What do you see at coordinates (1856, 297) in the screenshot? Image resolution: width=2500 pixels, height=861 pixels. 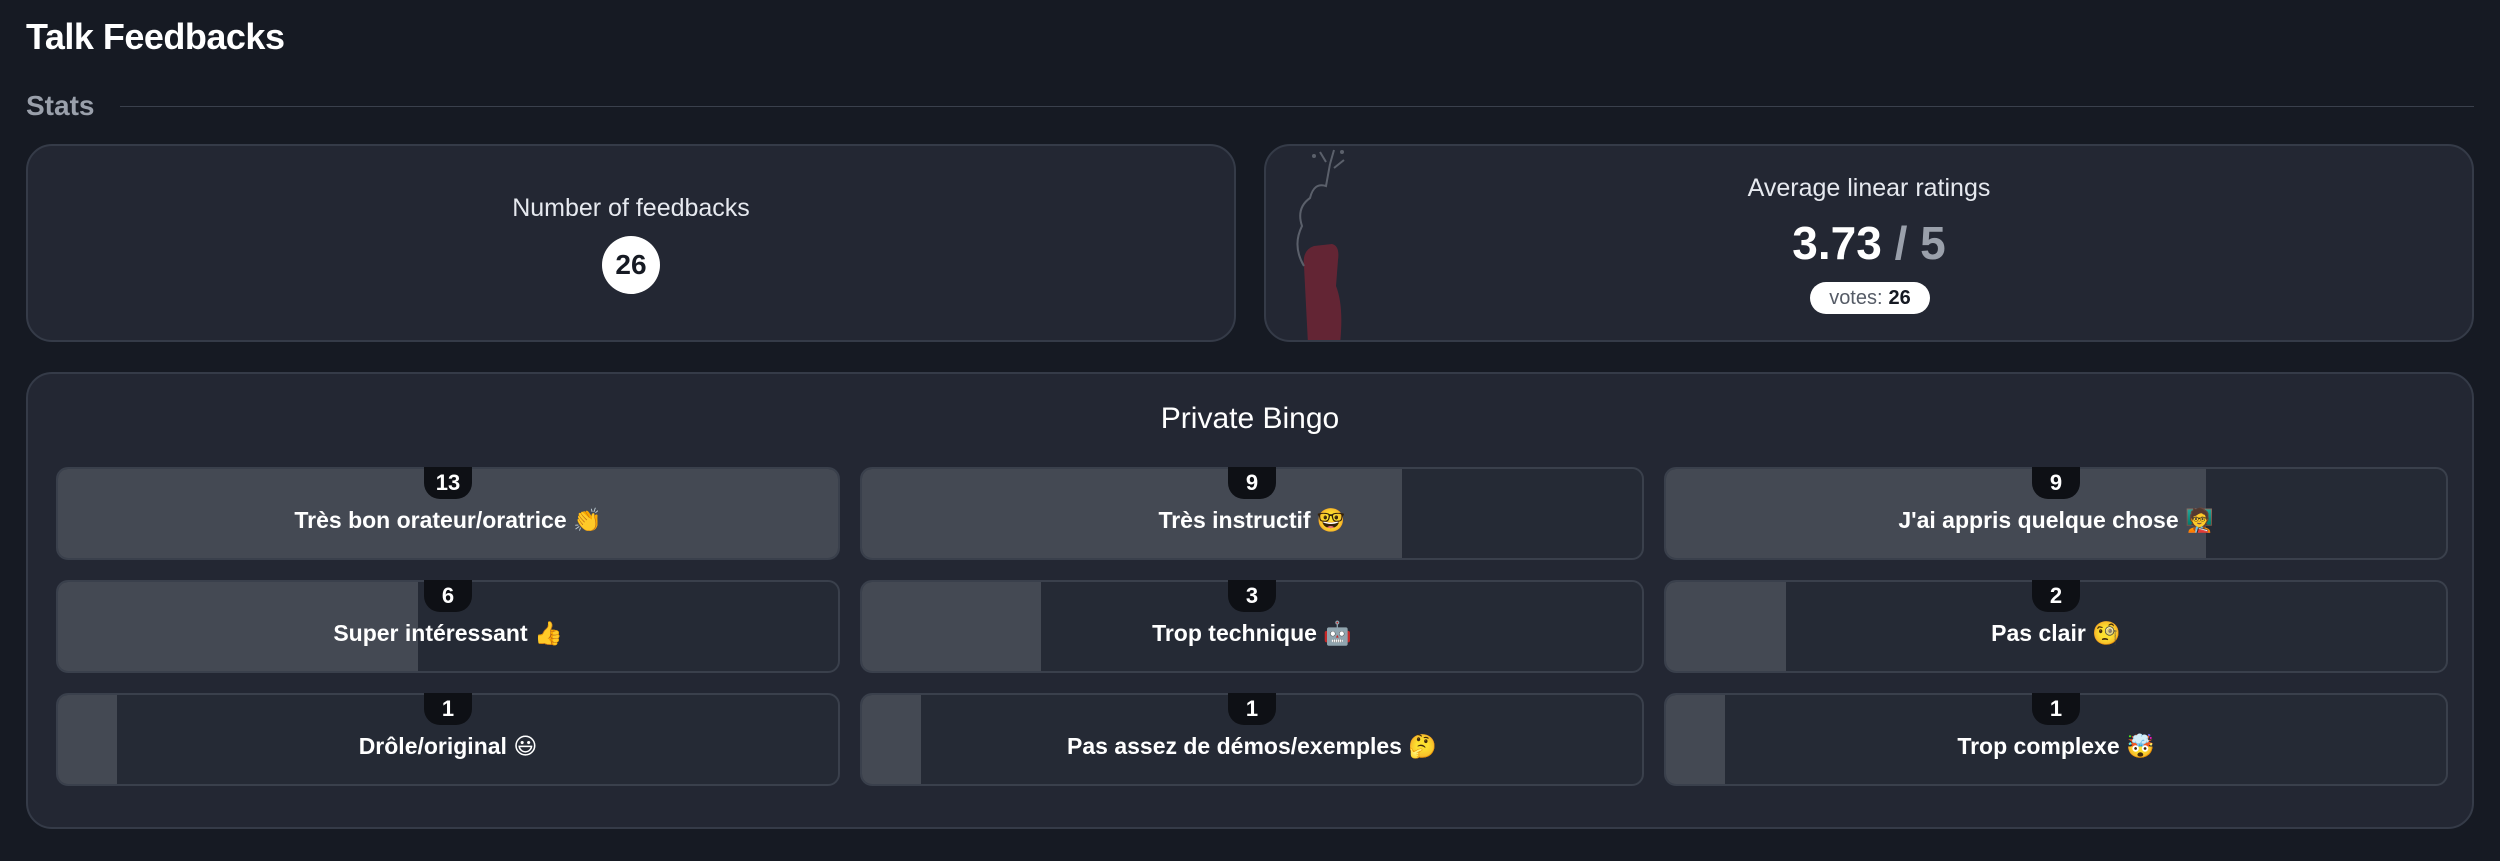 I see `votes-label: votes:` at bounding box center [1856, 297].